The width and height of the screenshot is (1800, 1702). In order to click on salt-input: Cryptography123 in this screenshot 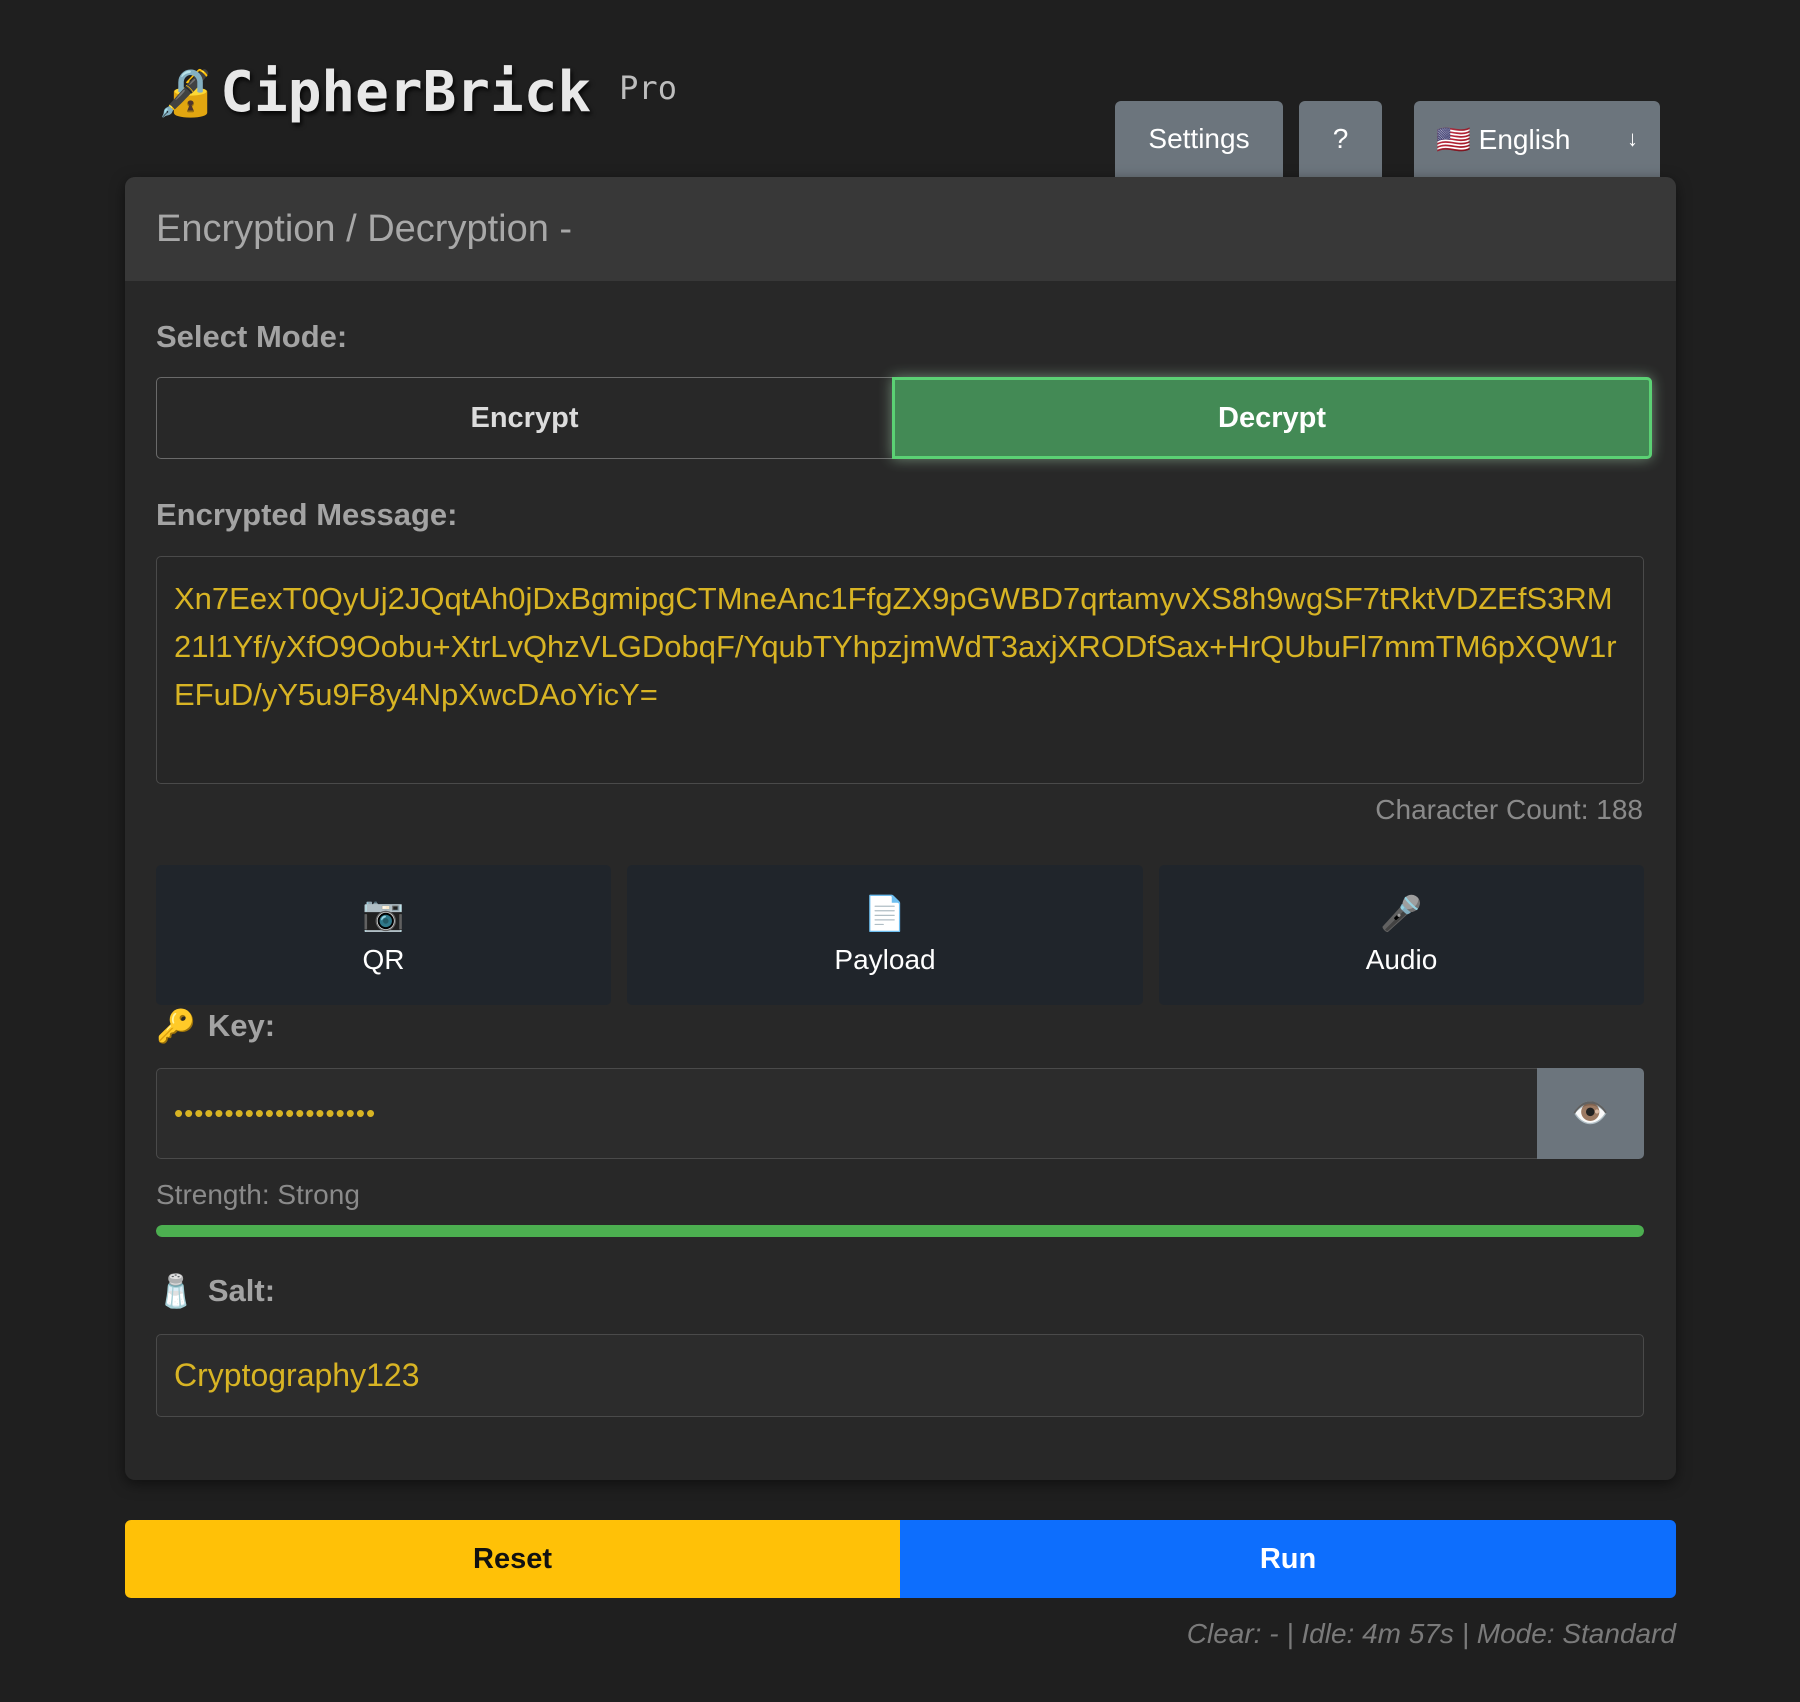, I will do `click(900, 1375)`.